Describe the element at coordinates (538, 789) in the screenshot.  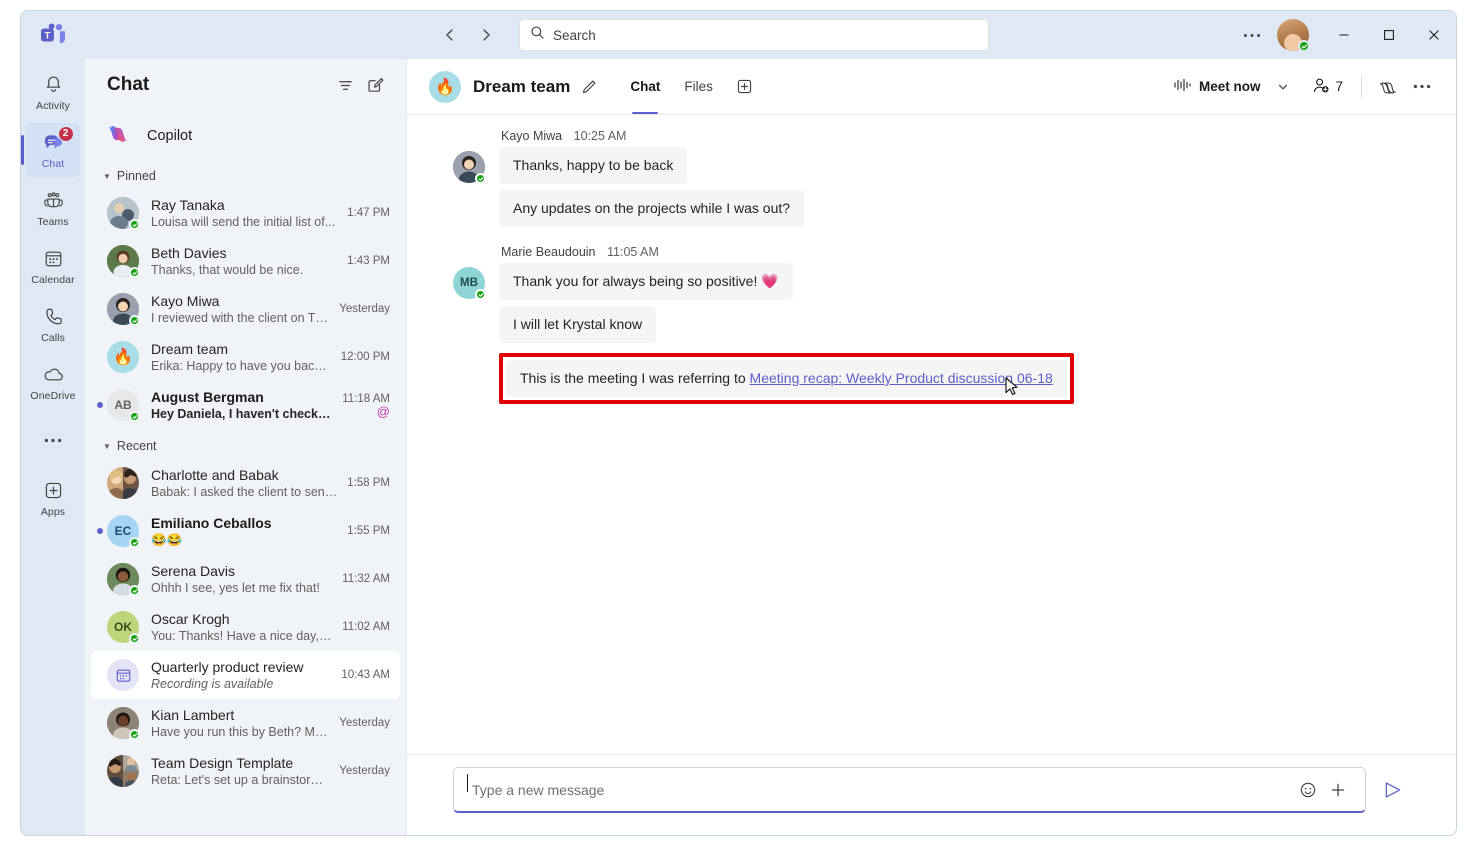
I see `message-input-placeholder: Type a new message` at that location.